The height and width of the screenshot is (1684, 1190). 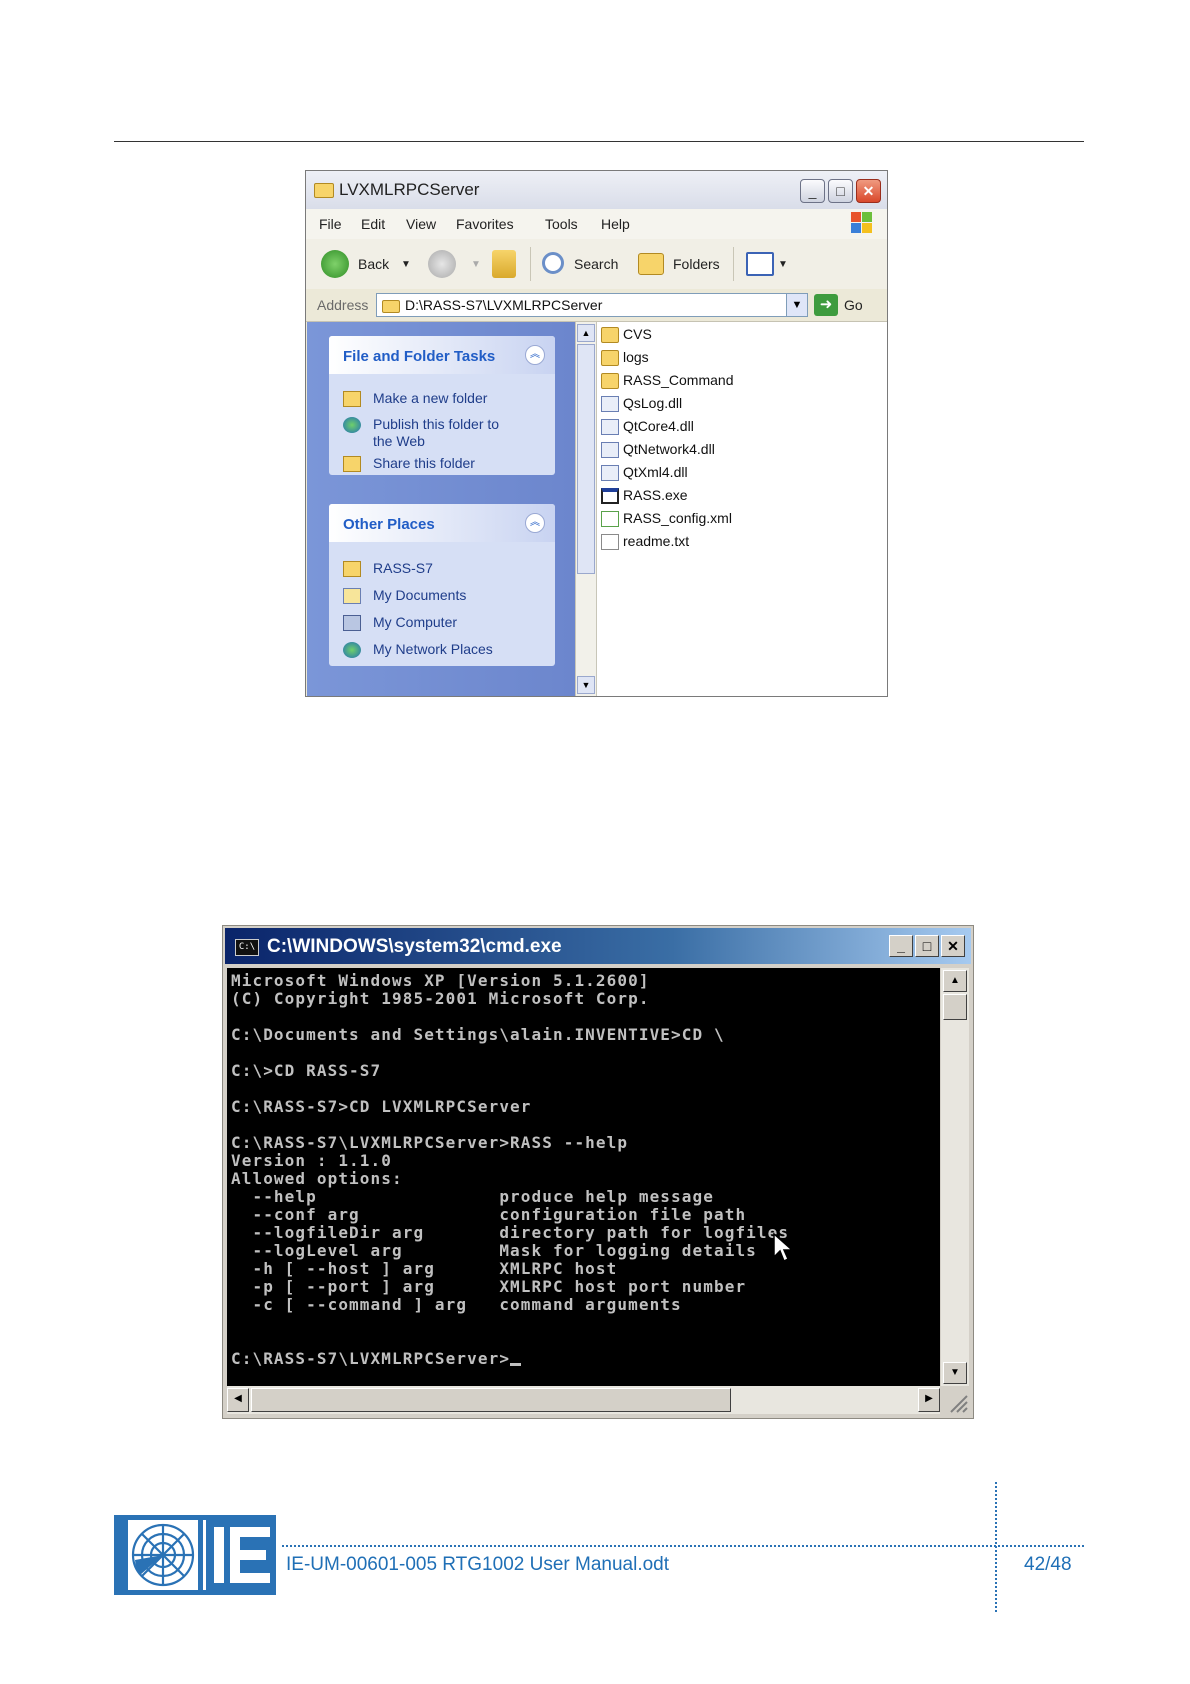 I want to click on footer-divider, so click(x=683, y=1546).